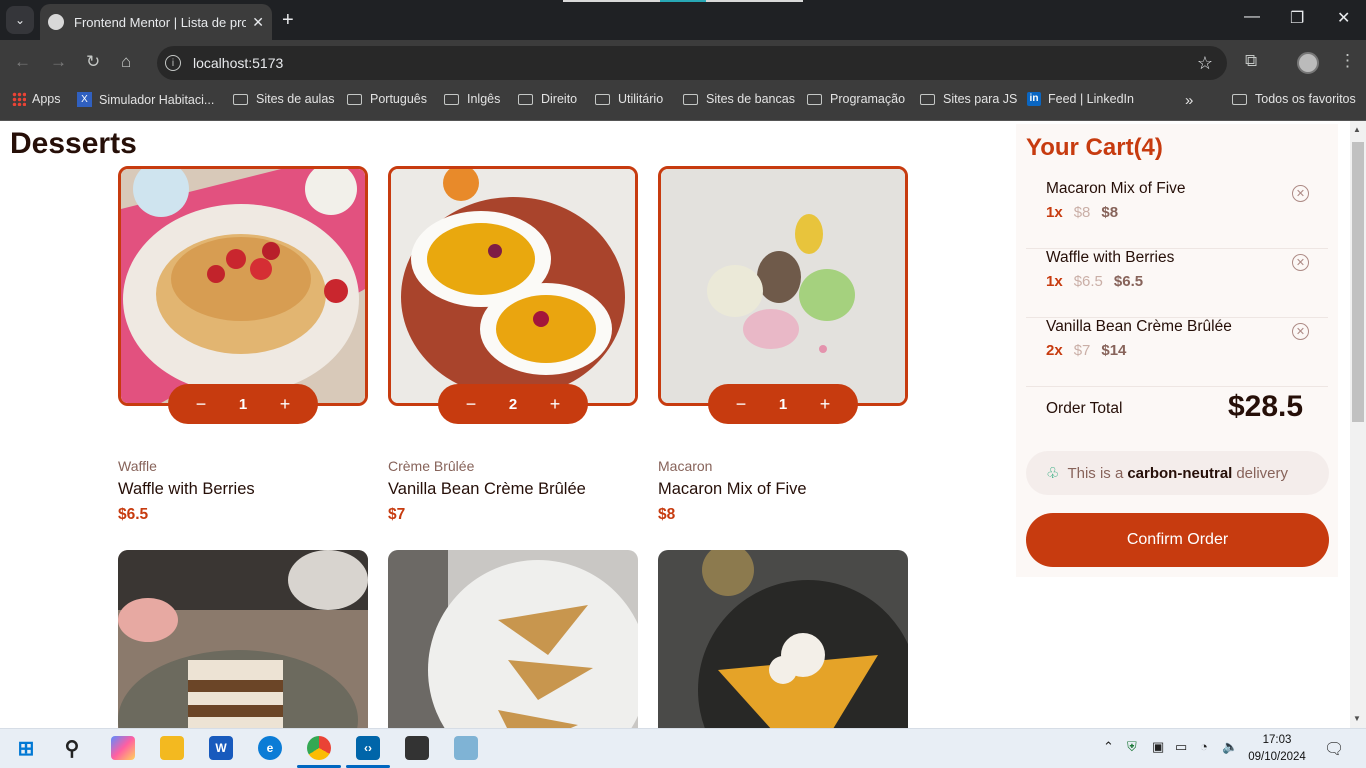 The width and height of the screenshot is (1366, 768). I want to click on search-icon: ⚲, so click(72, 748).